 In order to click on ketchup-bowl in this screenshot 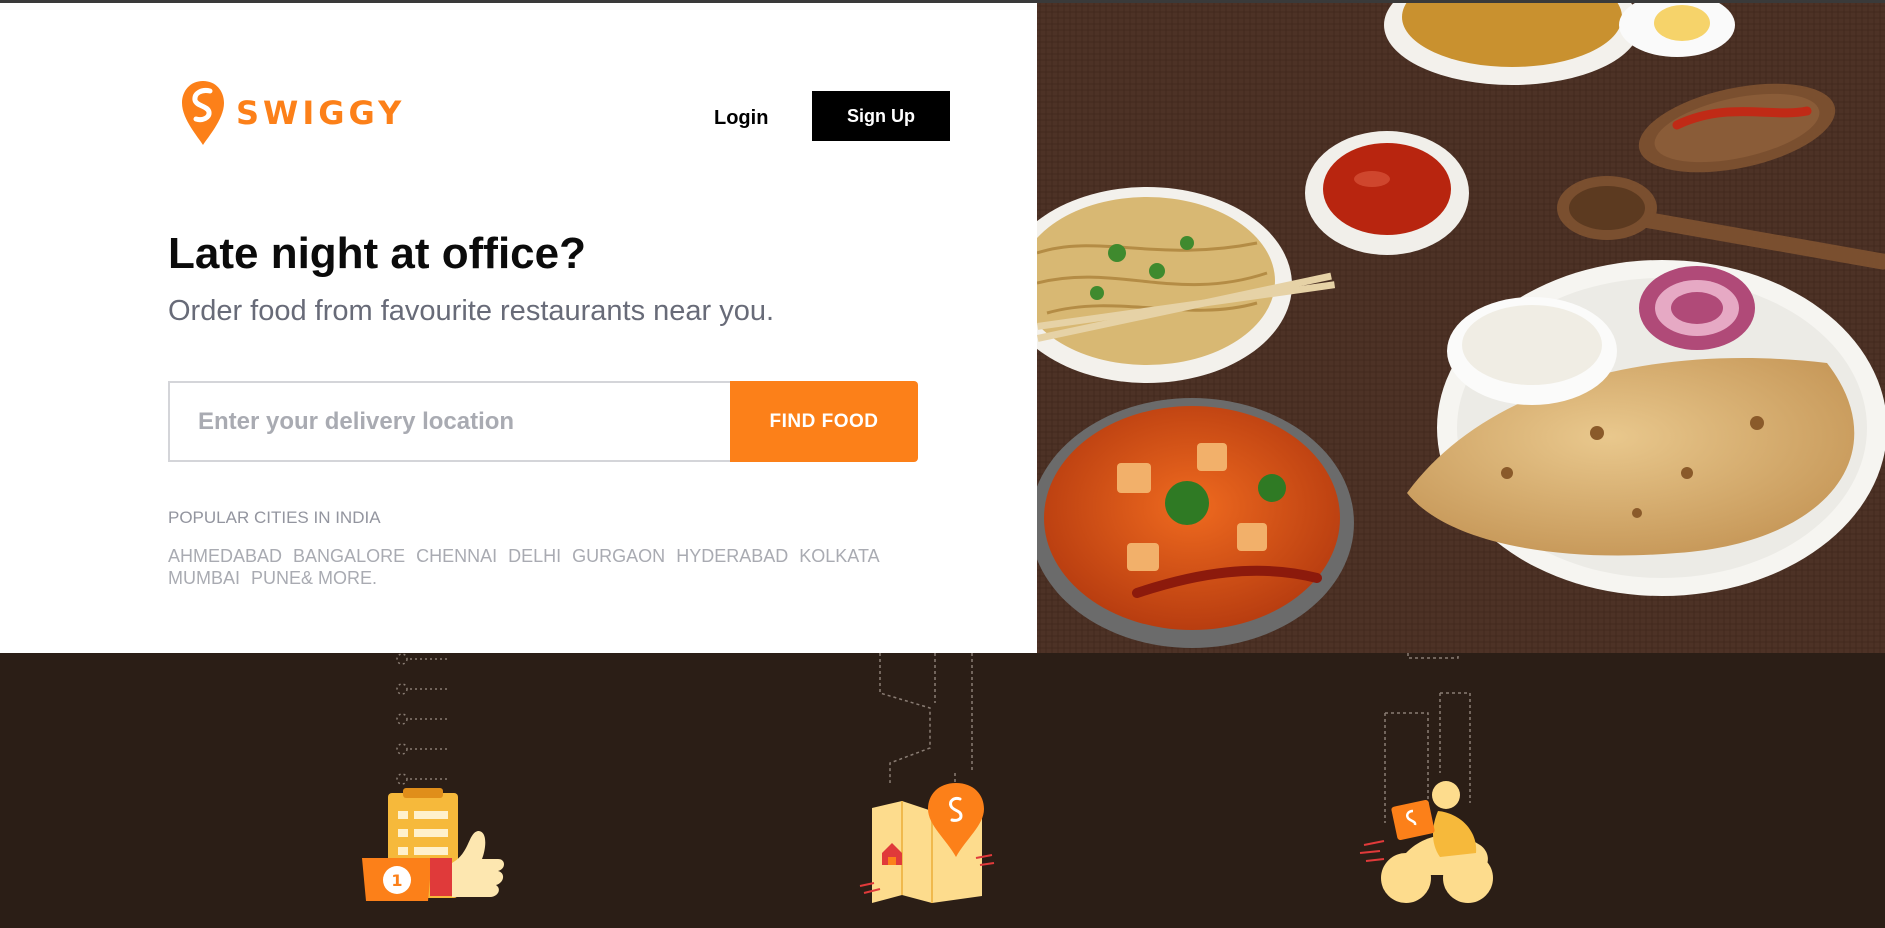, I will do `click(1387, 193)`.